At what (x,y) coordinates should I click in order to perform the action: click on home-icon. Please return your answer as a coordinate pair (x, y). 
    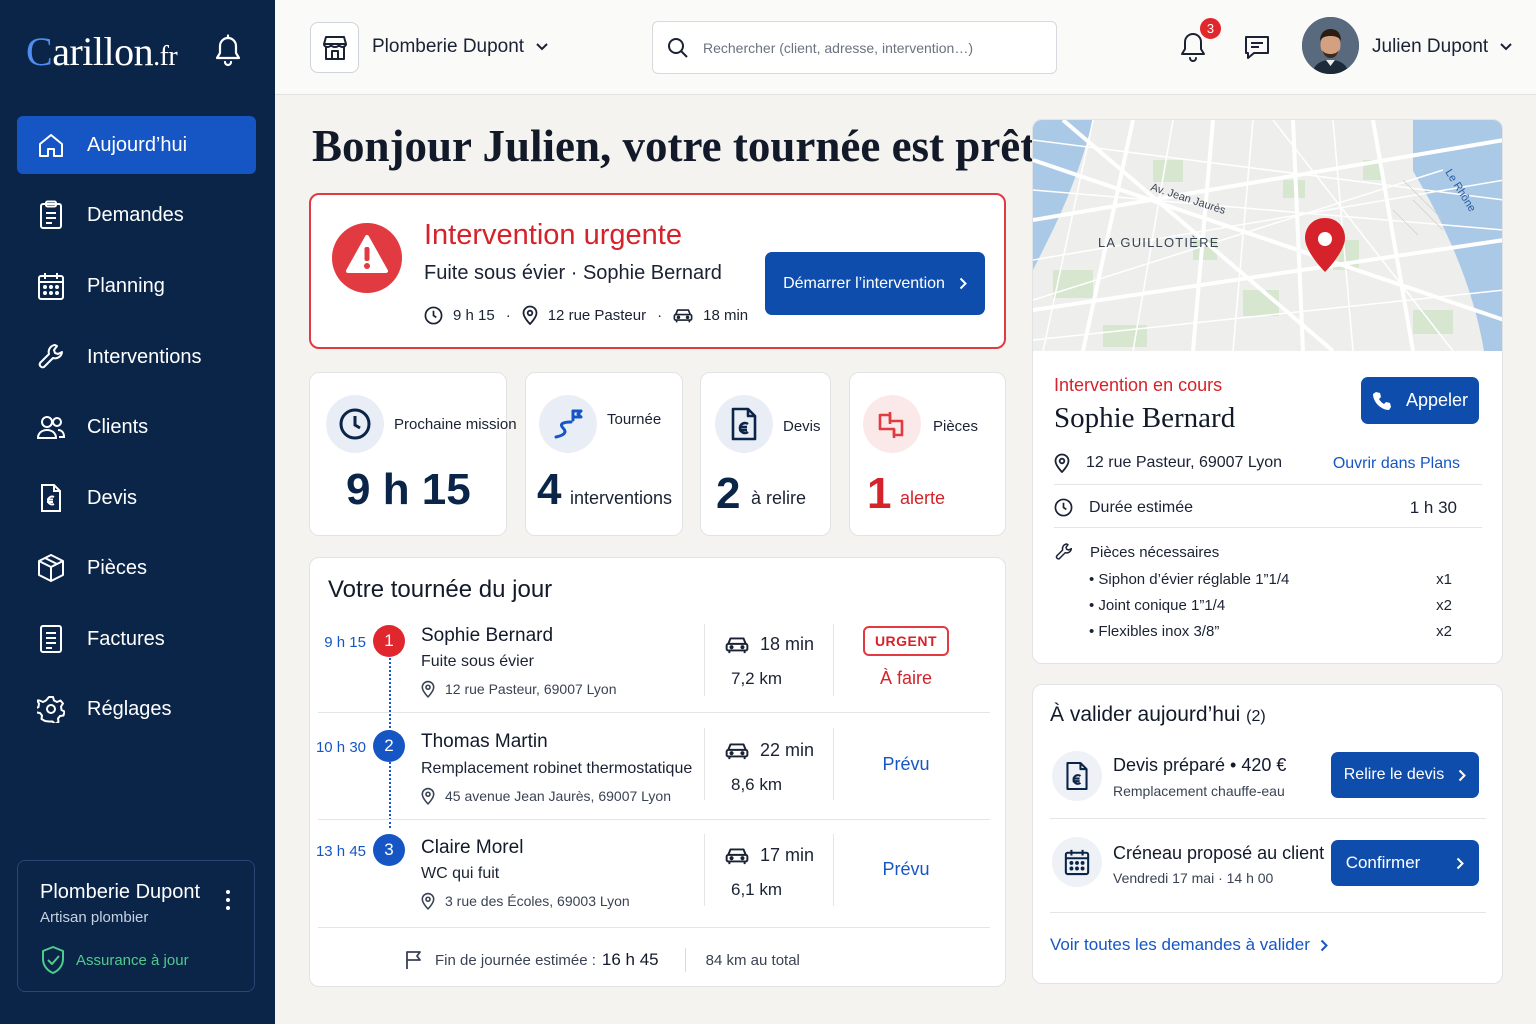
    Looking at the image, I should click on (51, 145).